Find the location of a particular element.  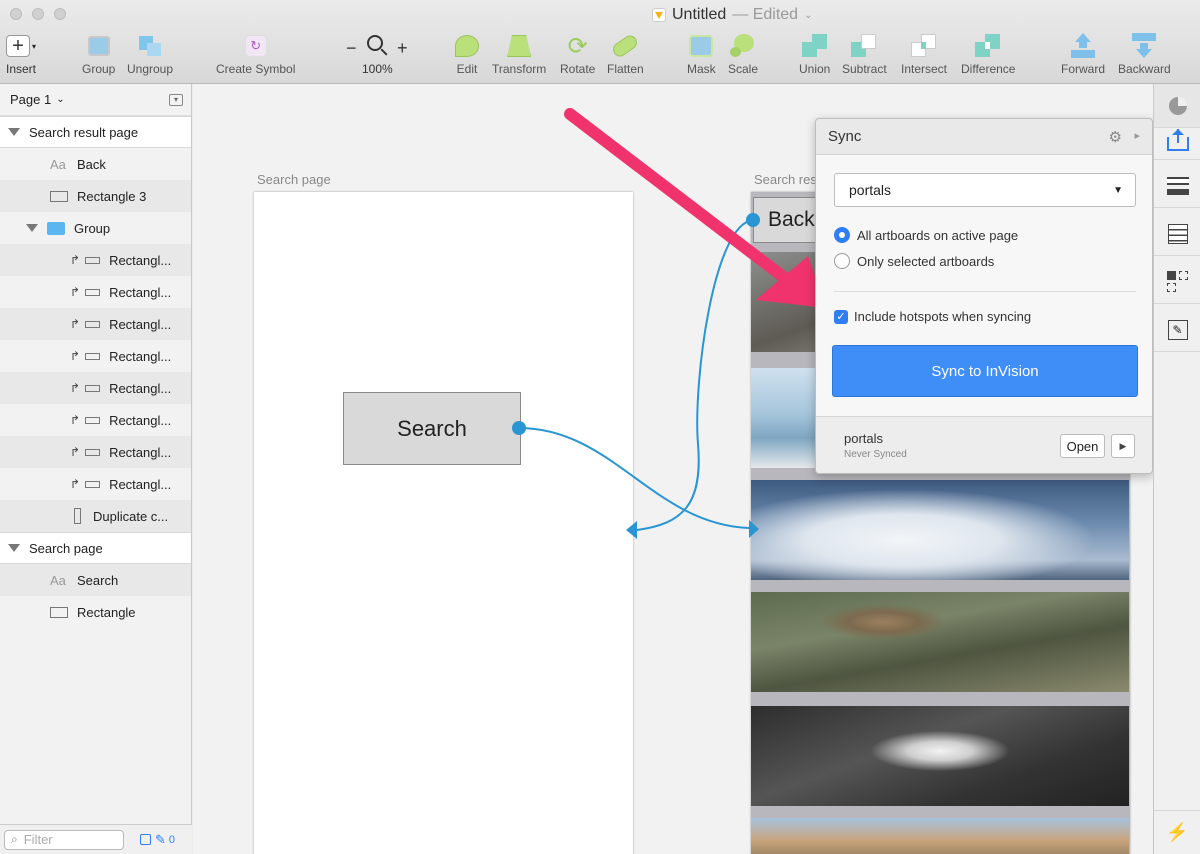

chevron-right-icon: ▸ is located at coordinates (1137, 135).